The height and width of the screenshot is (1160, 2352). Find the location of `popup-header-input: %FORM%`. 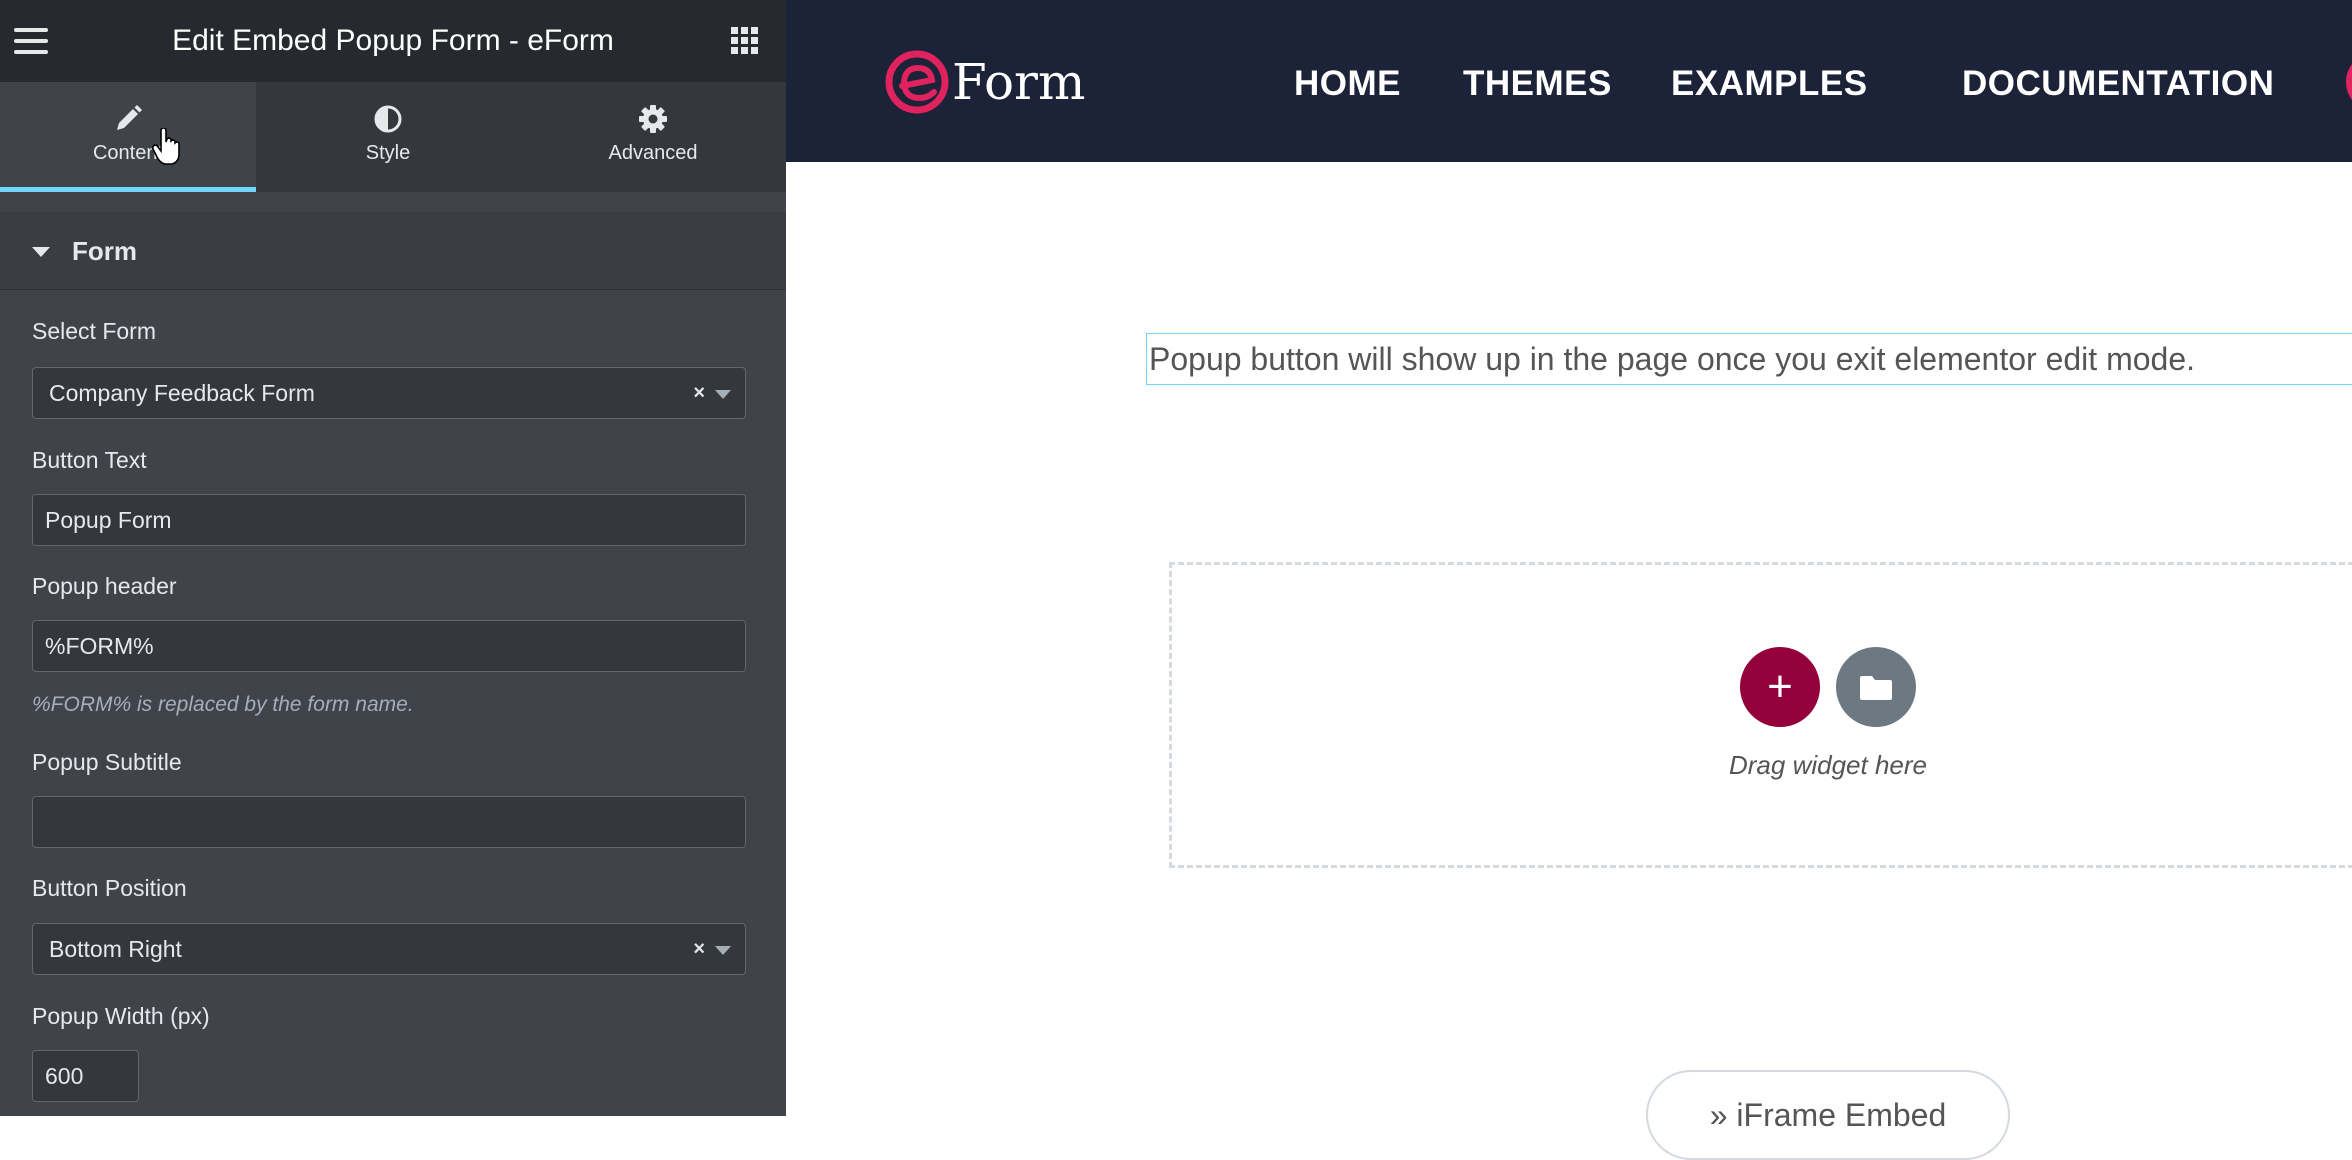

popup-header-input: %FORM% is located at coordinates (389, 646).